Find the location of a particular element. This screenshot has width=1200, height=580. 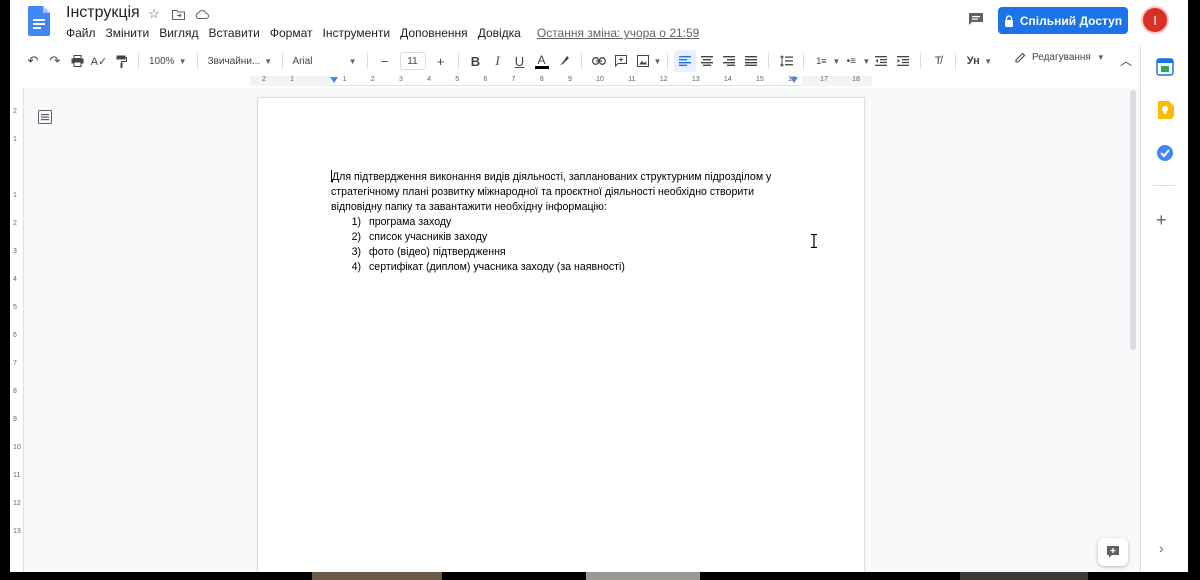

decrease-indent-icon is located at coordinates (881, 61).